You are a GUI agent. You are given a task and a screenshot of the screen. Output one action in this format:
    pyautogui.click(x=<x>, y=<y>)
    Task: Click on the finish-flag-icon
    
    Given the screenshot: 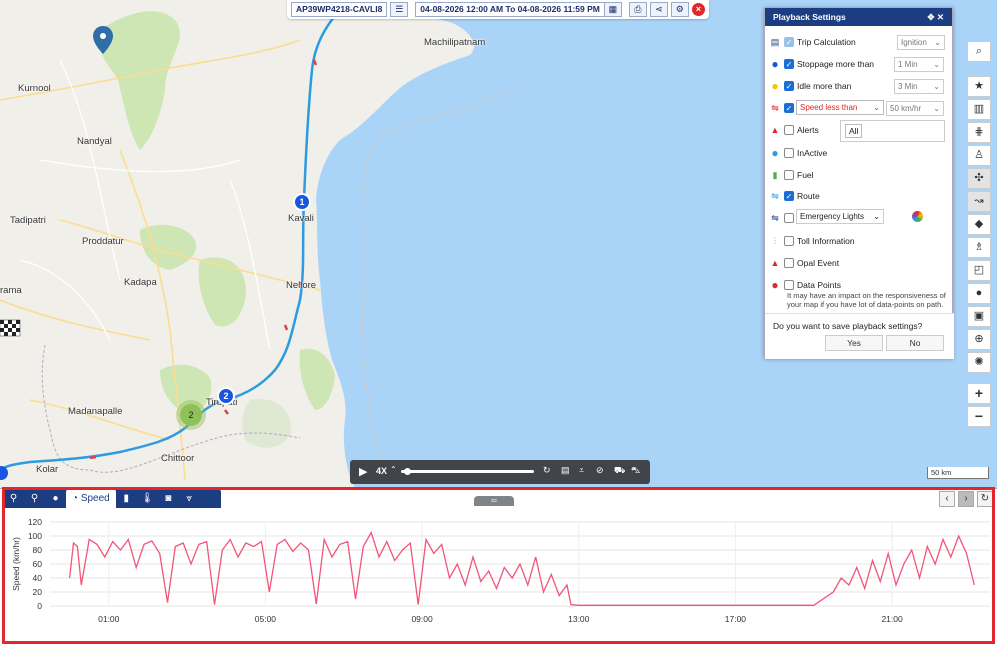 What is the action you would take?
    pyautogui.click(x=10, y=328)
    